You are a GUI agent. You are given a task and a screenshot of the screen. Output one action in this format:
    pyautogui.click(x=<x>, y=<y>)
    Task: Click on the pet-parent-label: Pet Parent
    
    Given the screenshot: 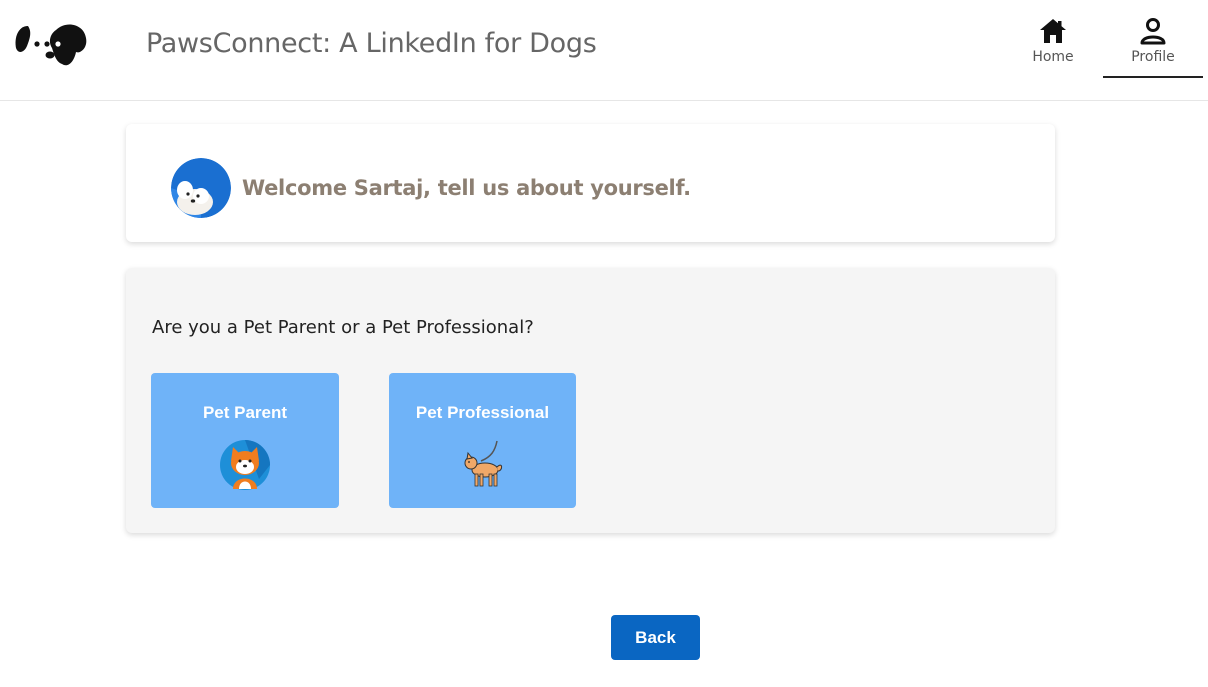 What is the action you would take?
    pyautogui.click(x=245, y=412)
    